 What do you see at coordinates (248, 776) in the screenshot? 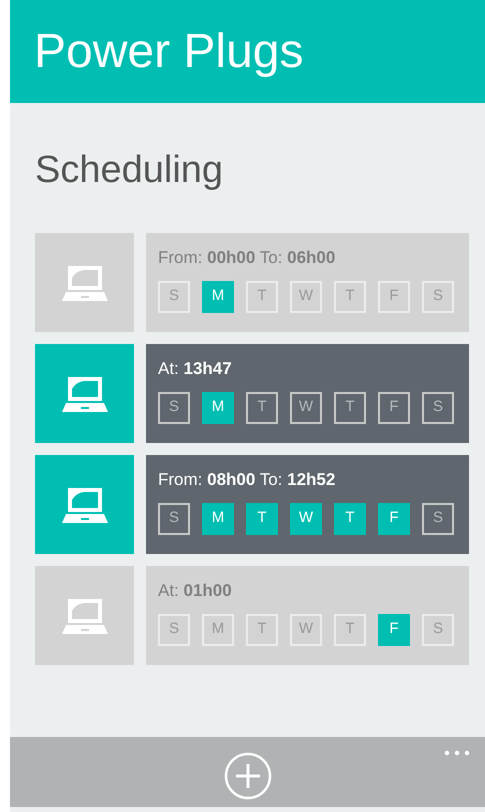
I see `add-icon` at bounding box center [248, 776].